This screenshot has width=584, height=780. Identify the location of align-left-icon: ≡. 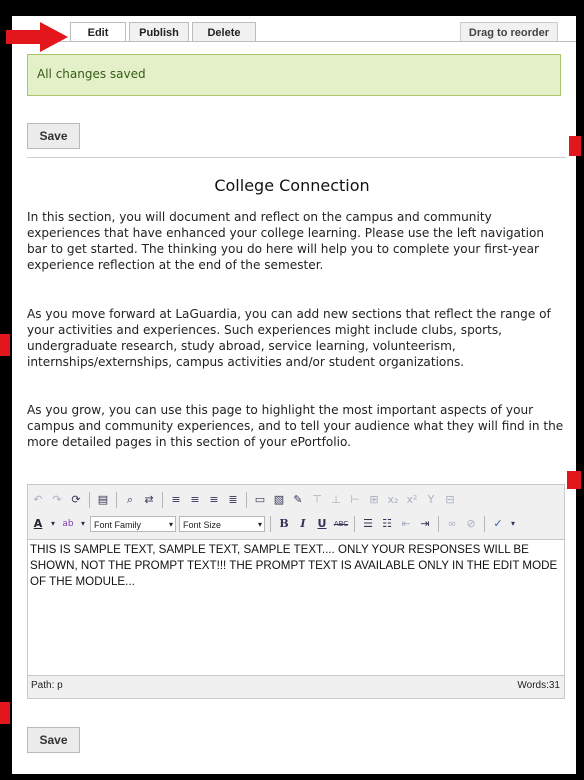
(176, 500).